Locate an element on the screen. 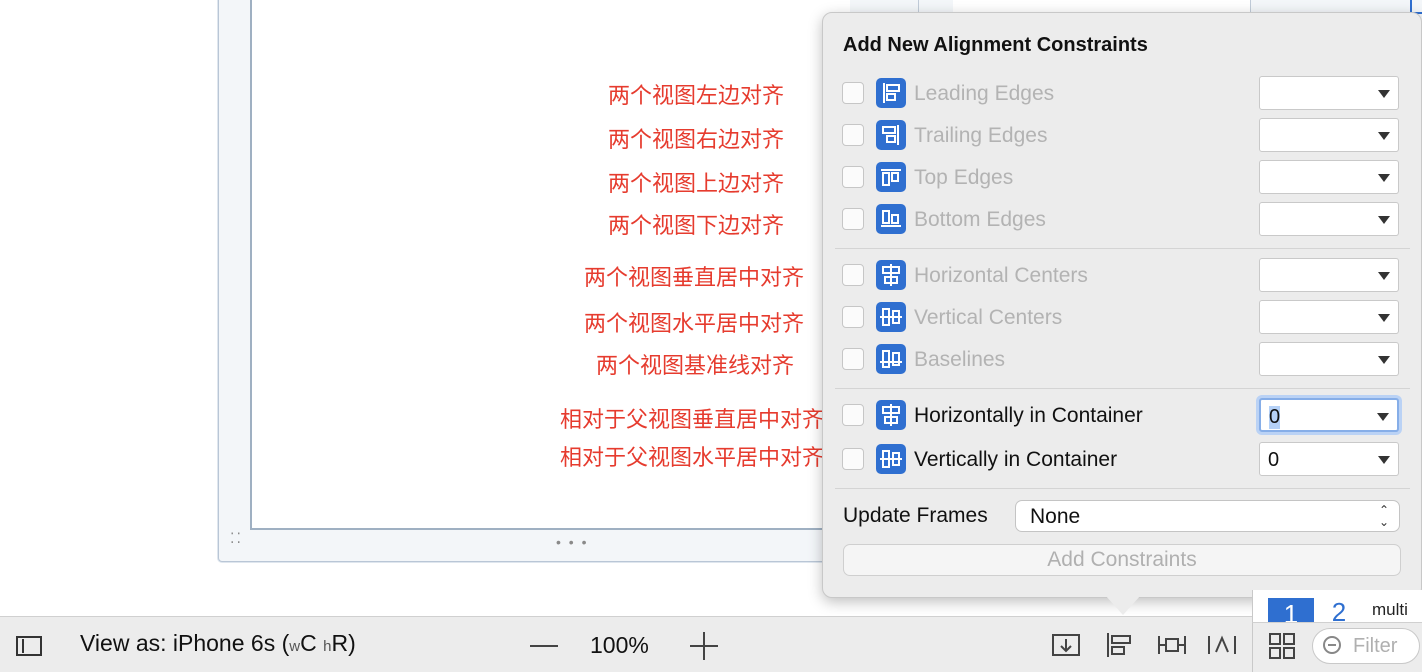 This screenshot has height=672, width=1422. baselines-icon is located at coordinates (891, 359).